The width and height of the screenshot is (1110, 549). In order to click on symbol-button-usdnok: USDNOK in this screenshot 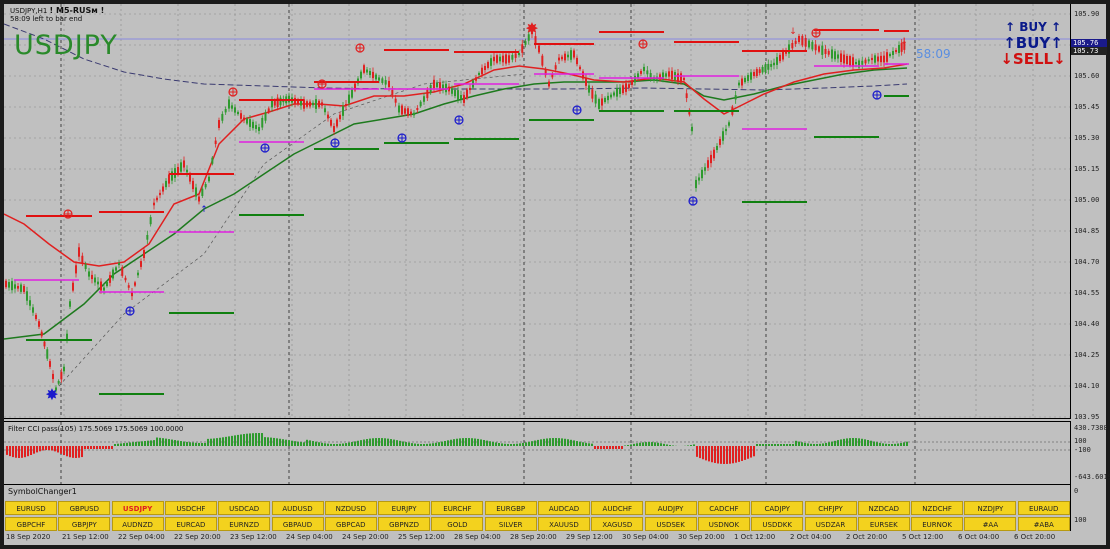, I will do `click(723, 524)`.